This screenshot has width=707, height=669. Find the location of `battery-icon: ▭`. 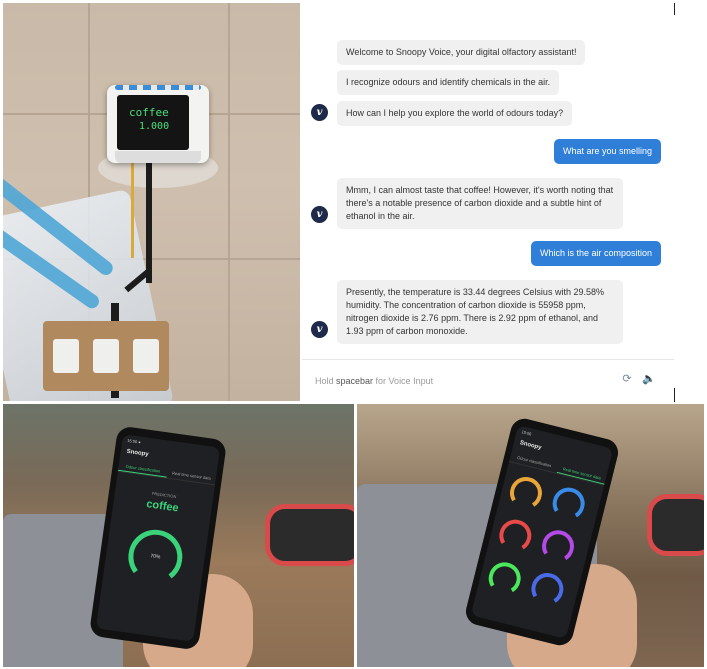

battery-icon: ▭ is located at coordinates (200, 94).